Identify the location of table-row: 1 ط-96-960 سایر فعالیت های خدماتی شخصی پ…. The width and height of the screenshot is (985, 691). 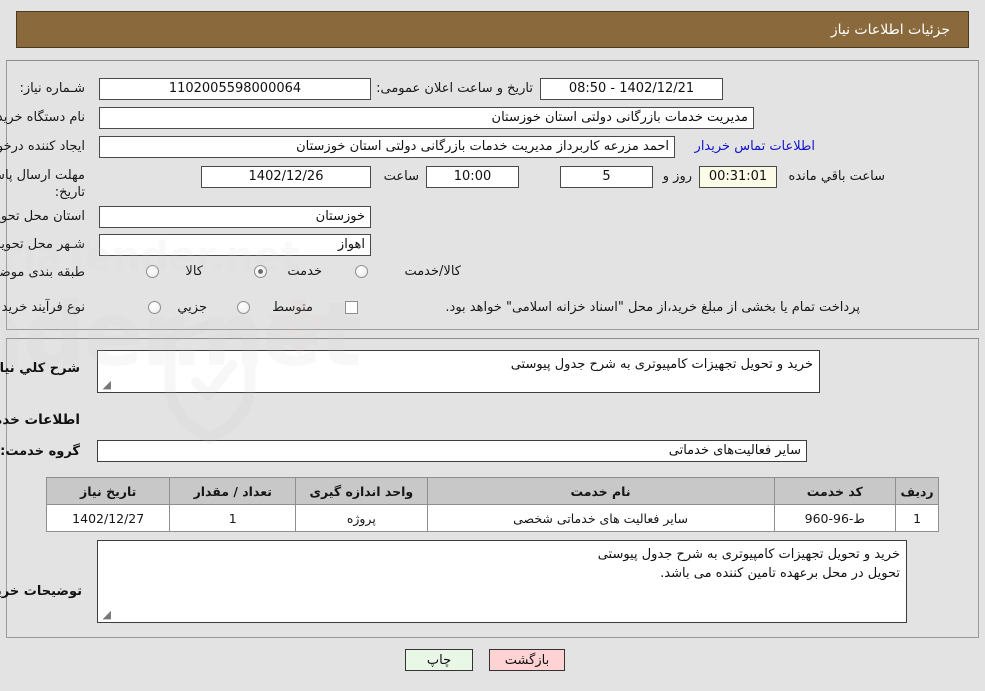
(492, 518).